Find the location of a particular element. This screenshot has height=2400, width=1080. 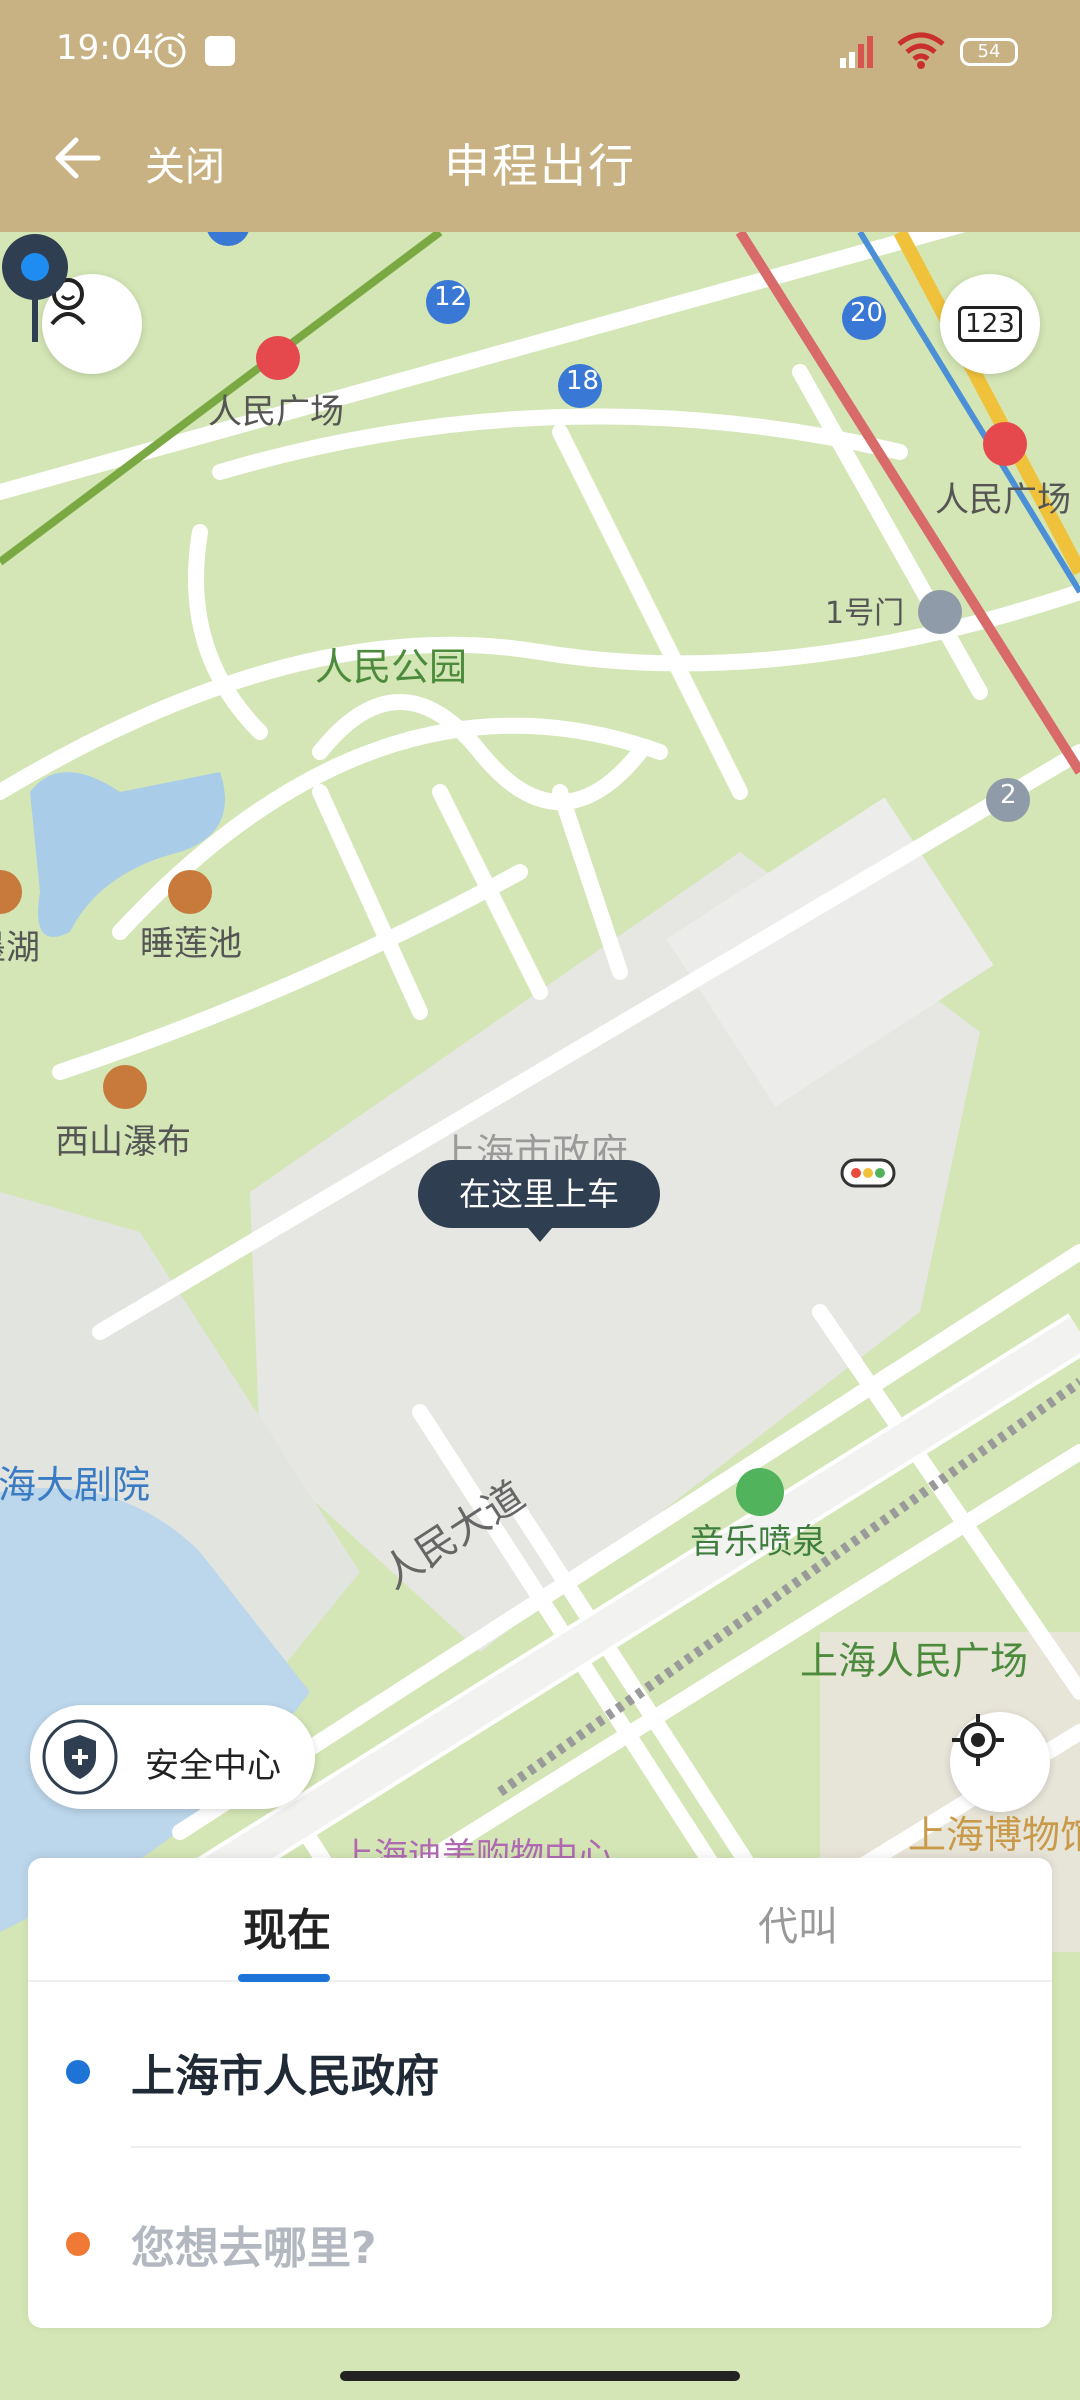

location-pin-icon is located at coordinates (35, 288).